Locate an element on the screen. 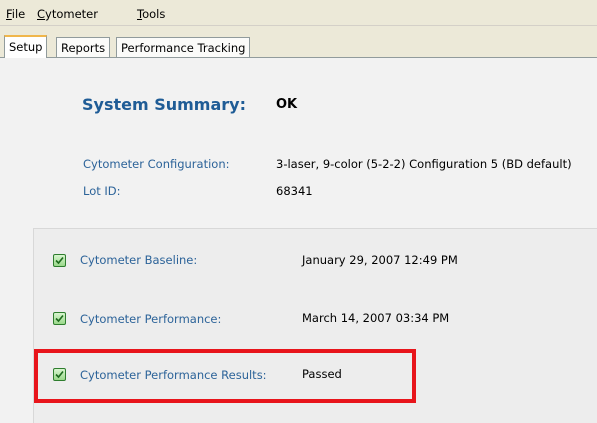  menu-cytometer: Cytometer is located at coordinates (67, 14).